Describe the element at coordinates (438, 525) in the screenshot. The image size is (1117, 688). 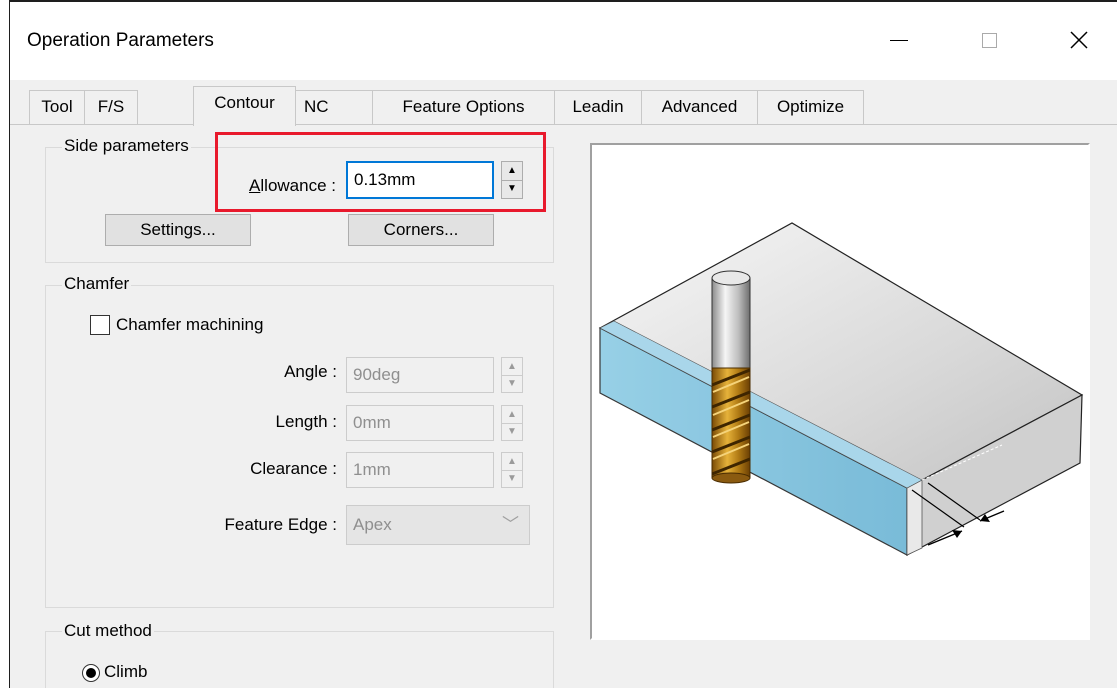
I see `feature-edge-select: Apex ﹀` at that location.